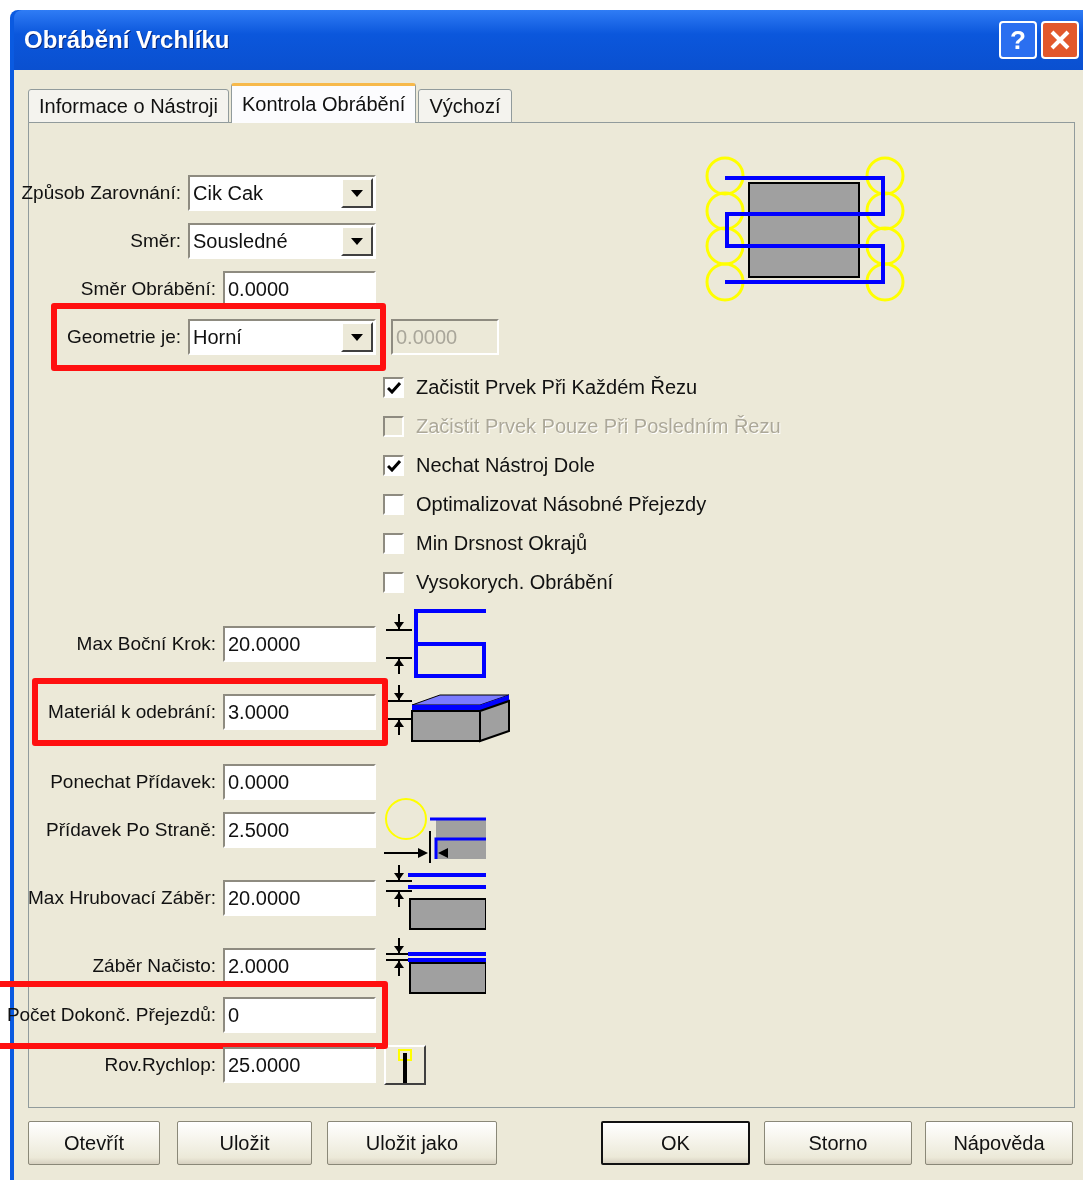 This screenshot has height=1180, width=1083. I want to click on field-label: Záběr Načisto:, so click(154, 966).